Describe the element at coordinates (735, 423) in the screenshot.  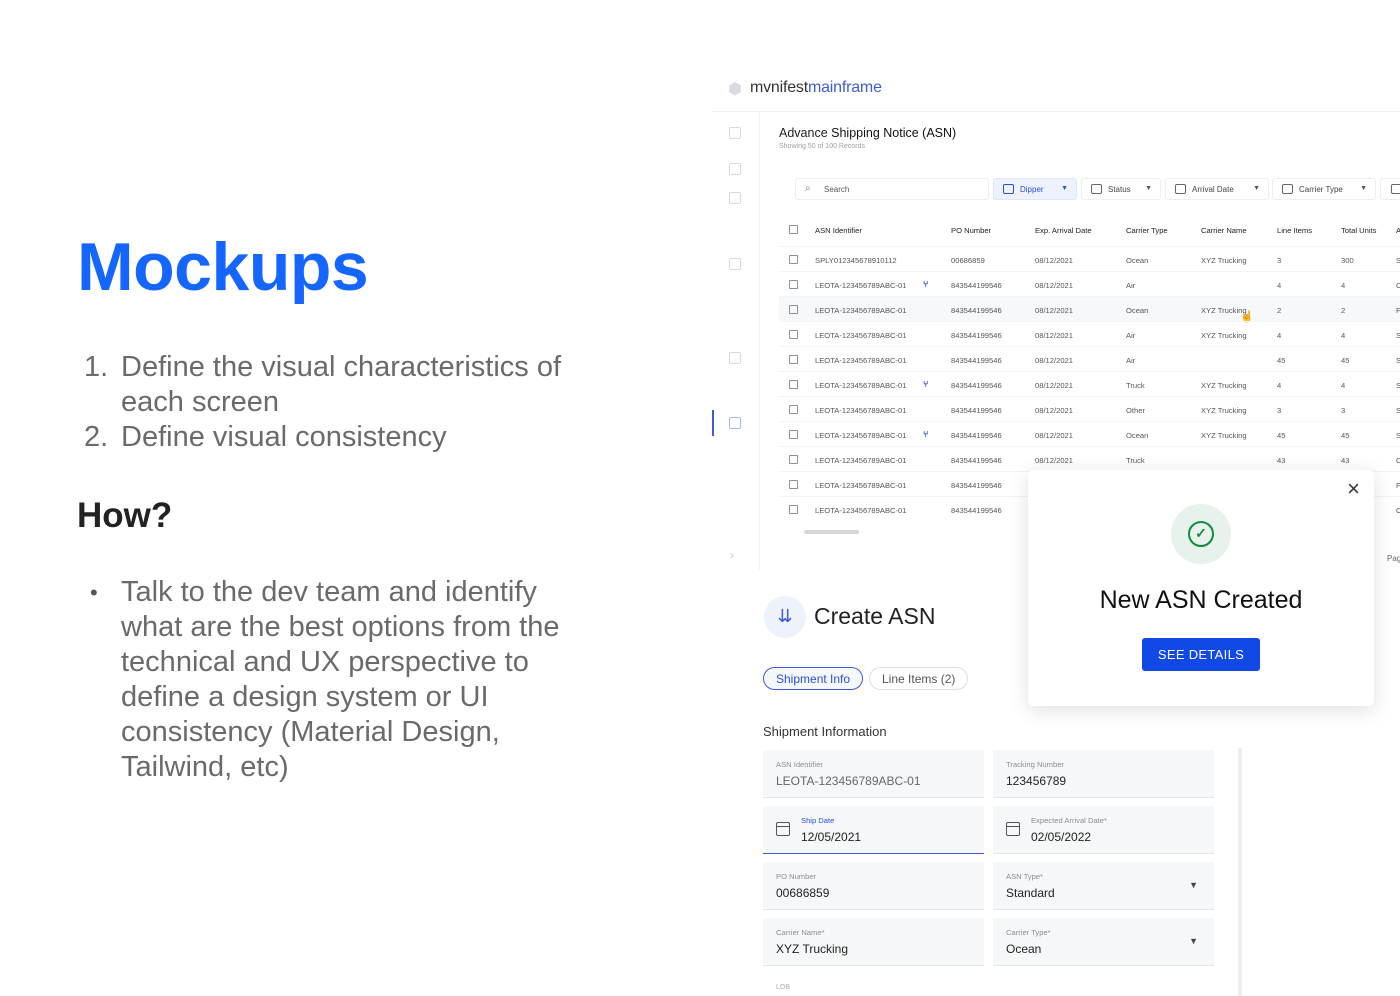
I see `asn-nav-icon` at that location.